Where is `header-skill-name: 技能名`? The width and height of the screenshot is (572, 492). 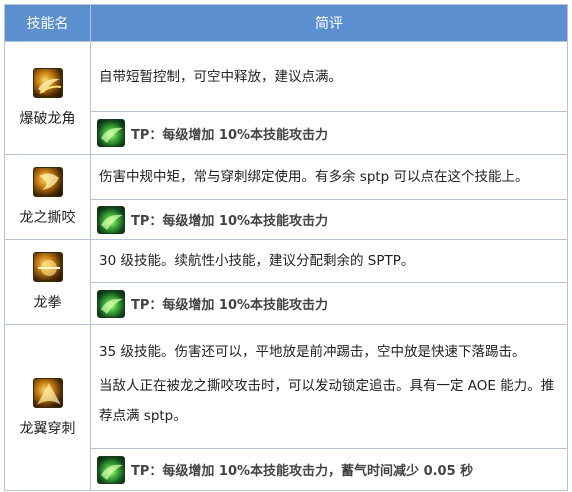
header-skill-name: 技能名 is located at coordinates (47, 23).